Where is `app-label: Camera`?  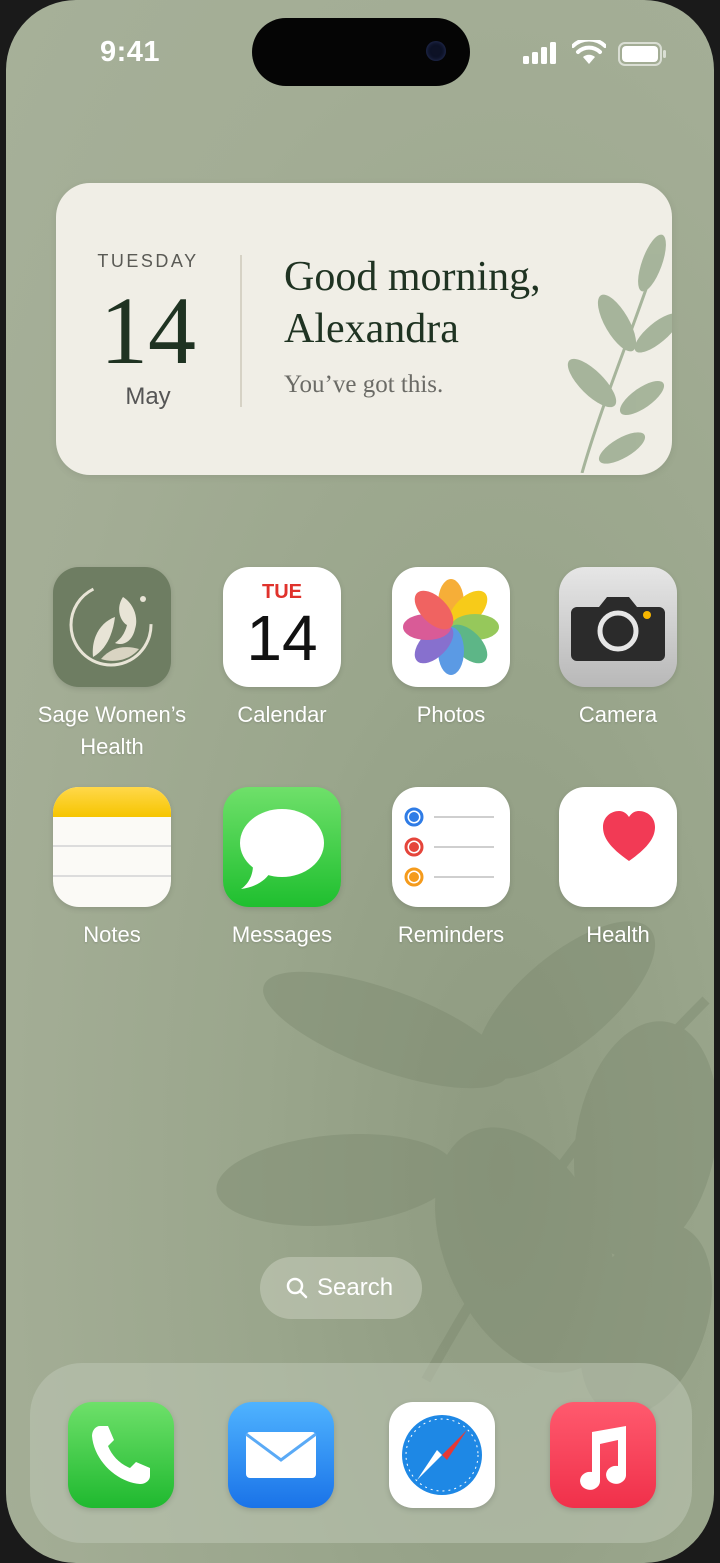
app-label: Camera is located at coordinates (618, 714).